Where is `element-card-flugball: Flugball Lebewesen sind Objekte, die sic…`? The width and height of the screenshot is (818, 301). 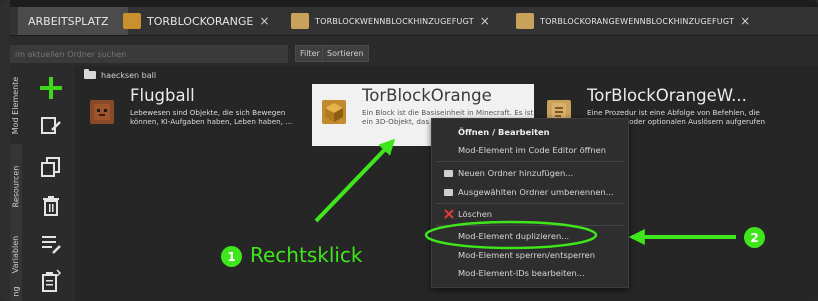
element-card-flugball: Flugball Lebewesen sind Objekte, die sic… is located at coordinates (192, 115).